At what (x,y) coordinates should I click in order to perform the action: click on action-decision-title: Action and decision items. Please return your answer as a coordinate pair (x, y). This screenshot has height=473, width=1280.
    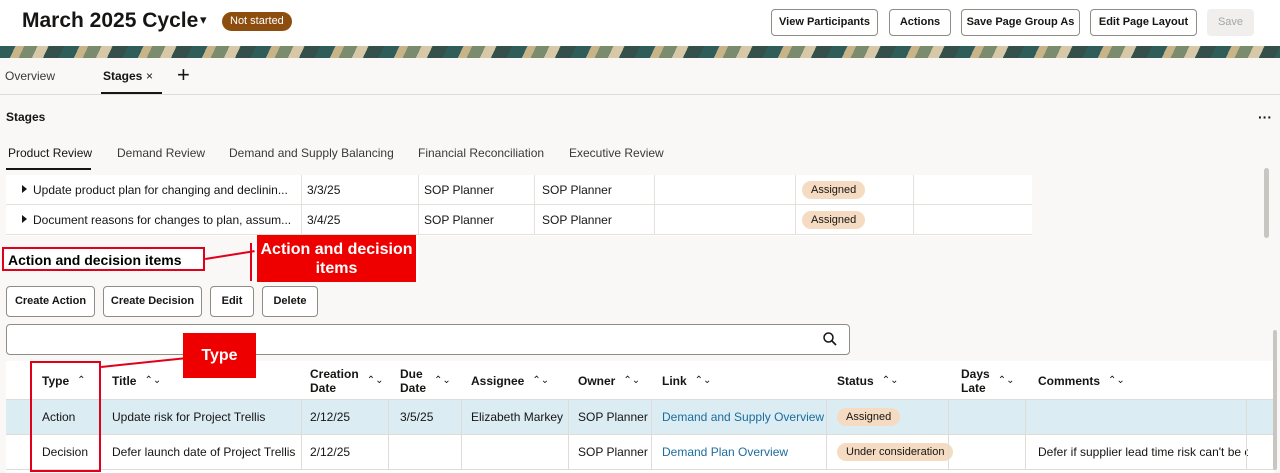
    Looking at the image, I should click on (95, 260).